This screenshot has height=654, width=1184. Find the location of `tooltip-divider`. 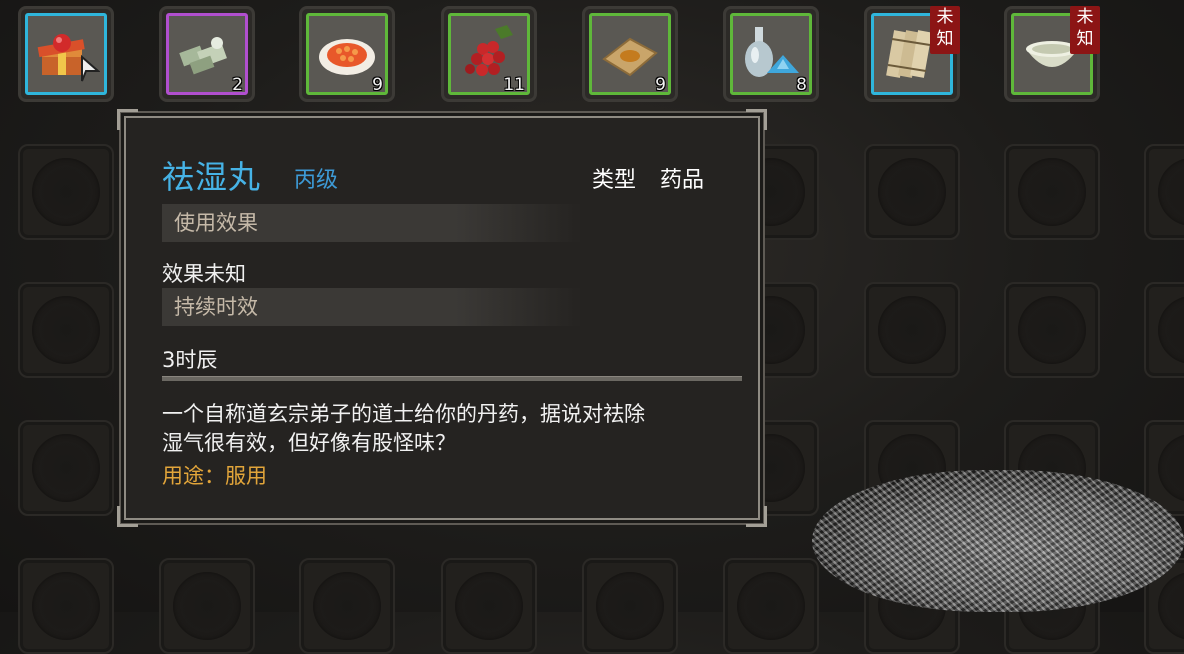

tooltip-divider is located at coordinates (452, 378).